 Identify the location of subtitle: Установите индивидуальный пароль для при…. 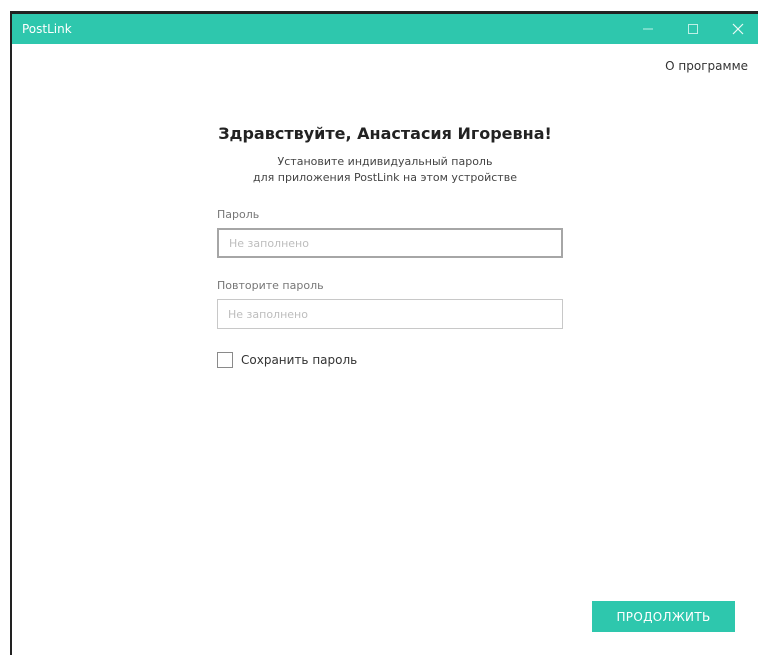
(385, 170).